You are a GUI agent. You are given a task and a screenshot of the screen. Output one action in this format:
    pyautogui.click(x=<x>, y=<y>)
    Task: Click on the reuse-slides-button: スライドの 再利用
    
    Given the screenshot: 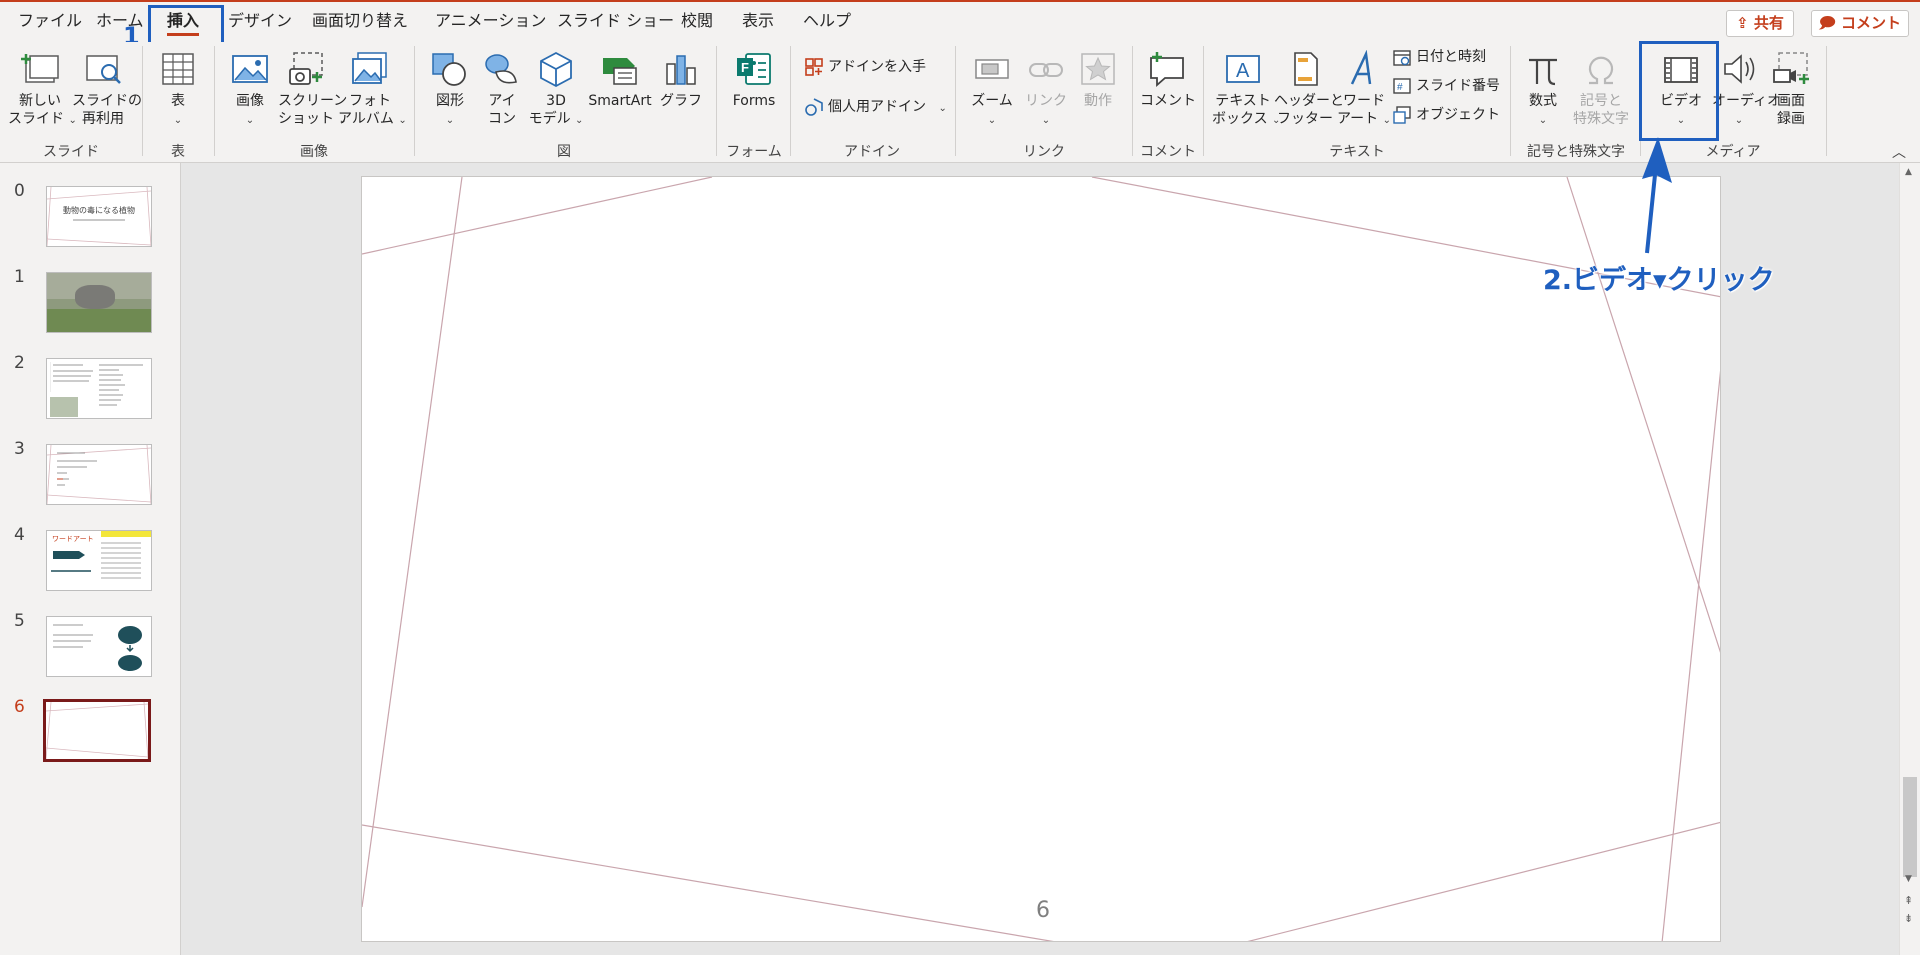 What is the action you would take?
    pyautogui.click(x=107, y=89)
    